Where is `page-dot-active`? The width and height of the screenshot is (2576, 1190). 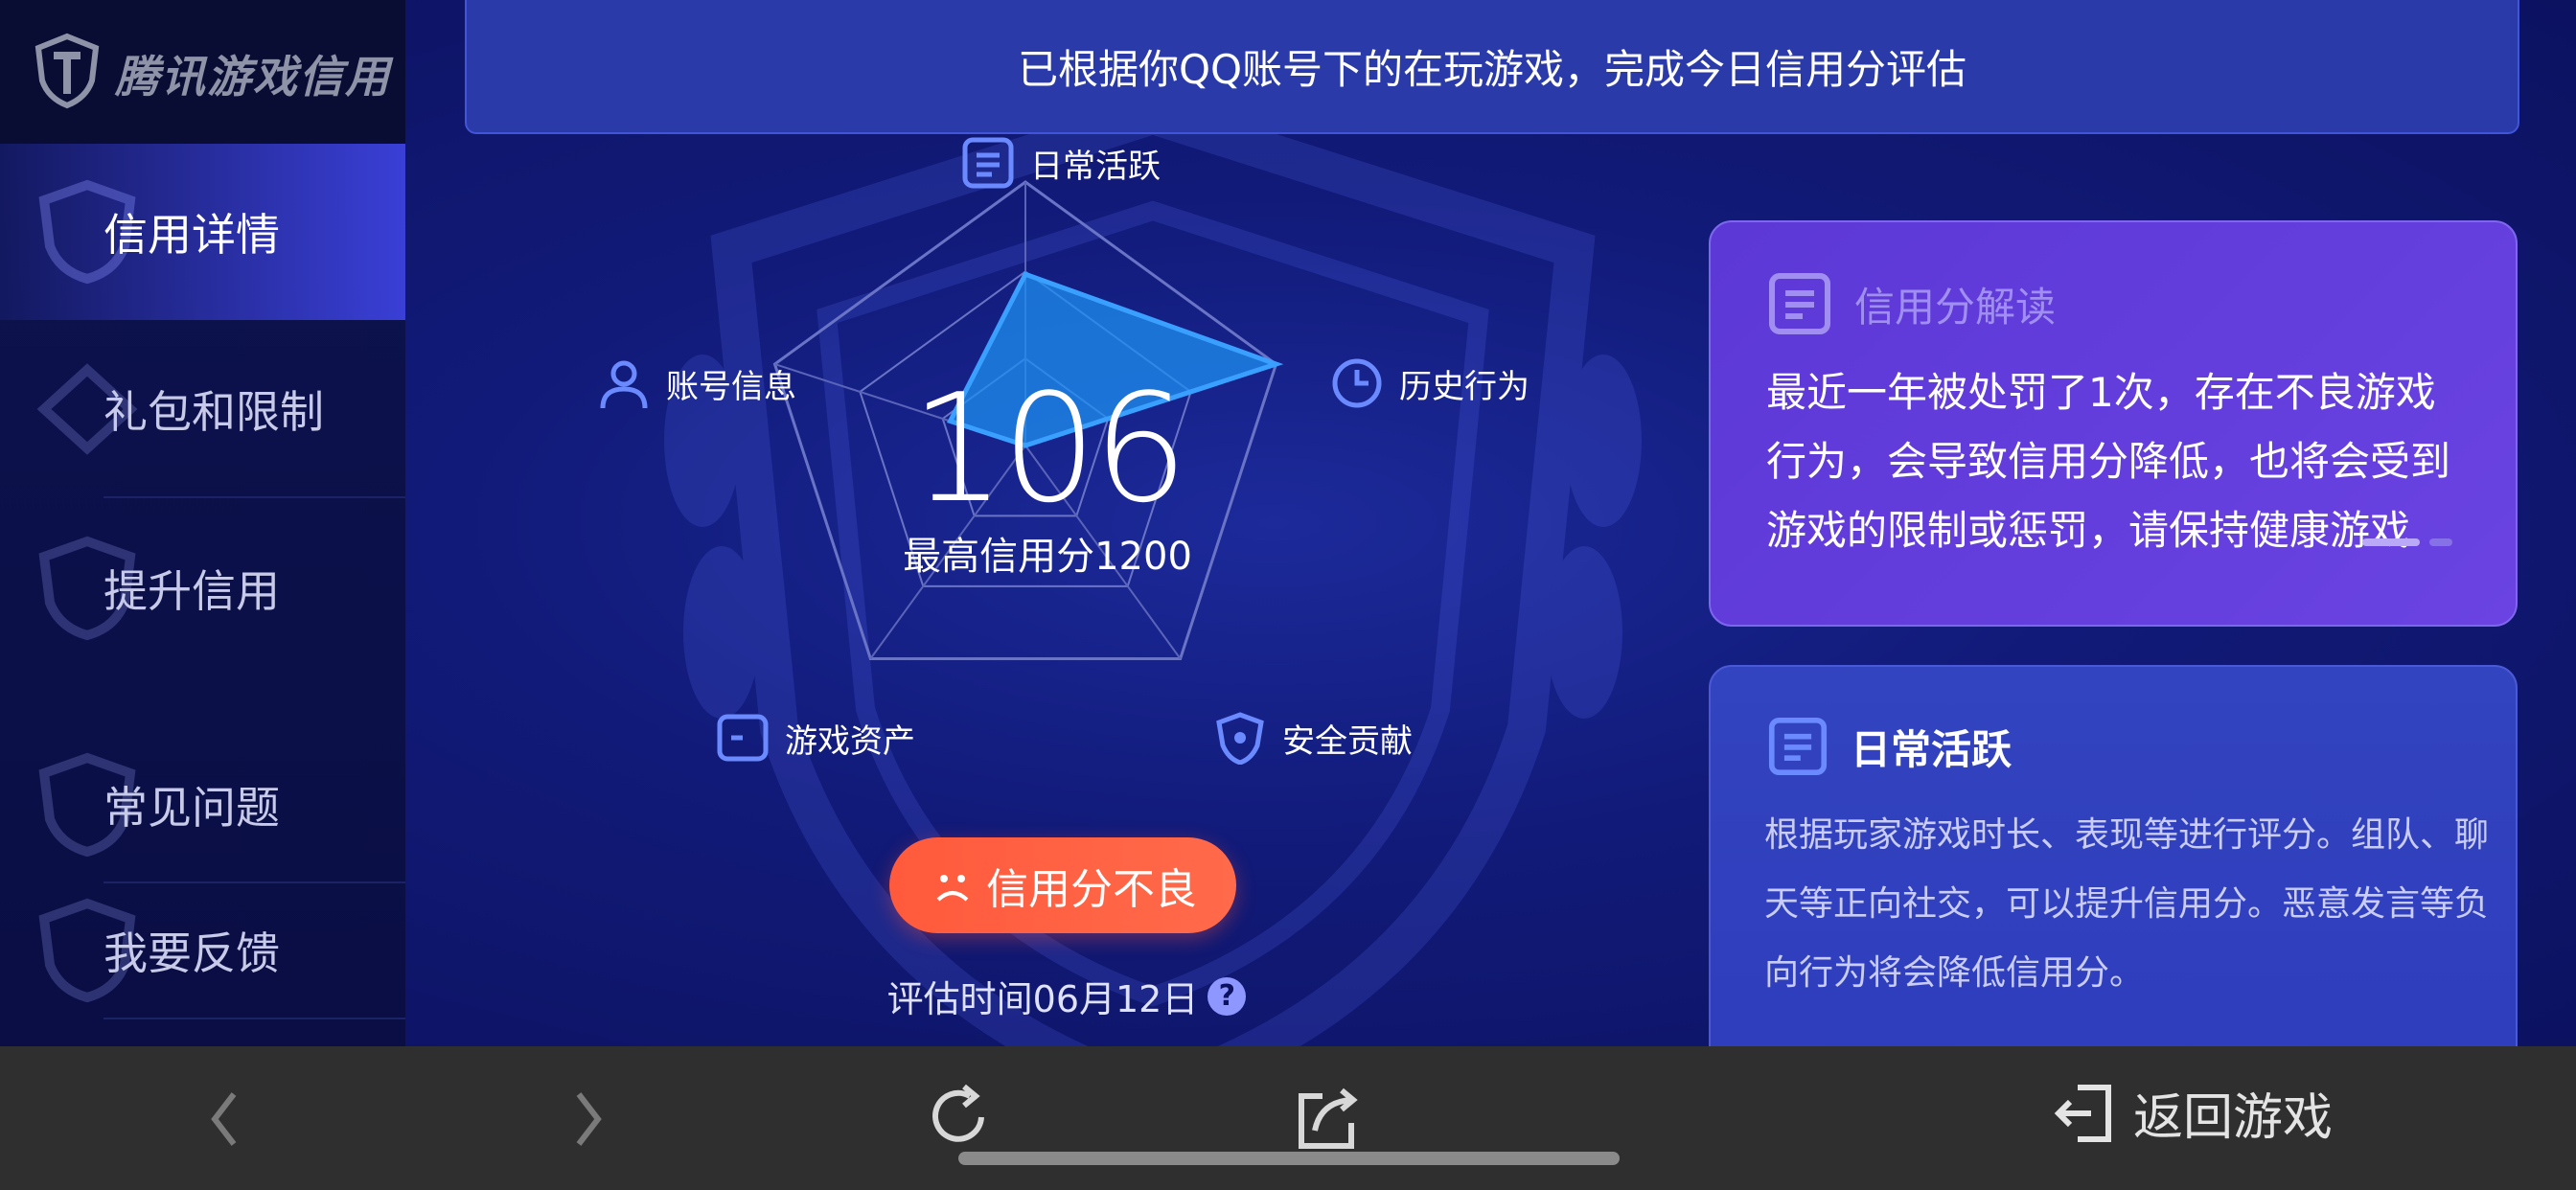
page-dot-active is located at coordinates (2391, 542).